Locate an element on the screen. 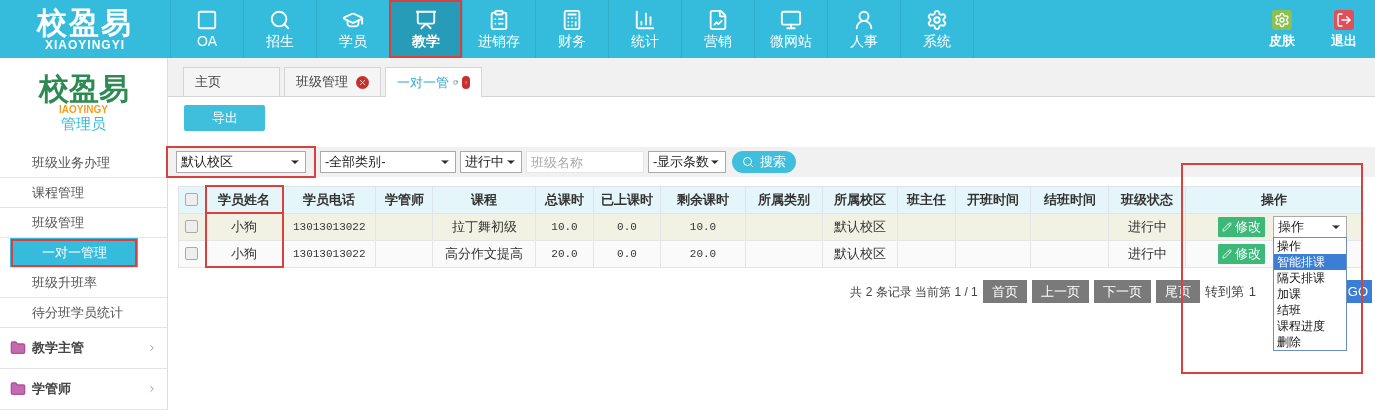 Image resolution: width=1375 pixels, height=410 pixels. menu-item: 加课 is located at coordinates (1310, 293).